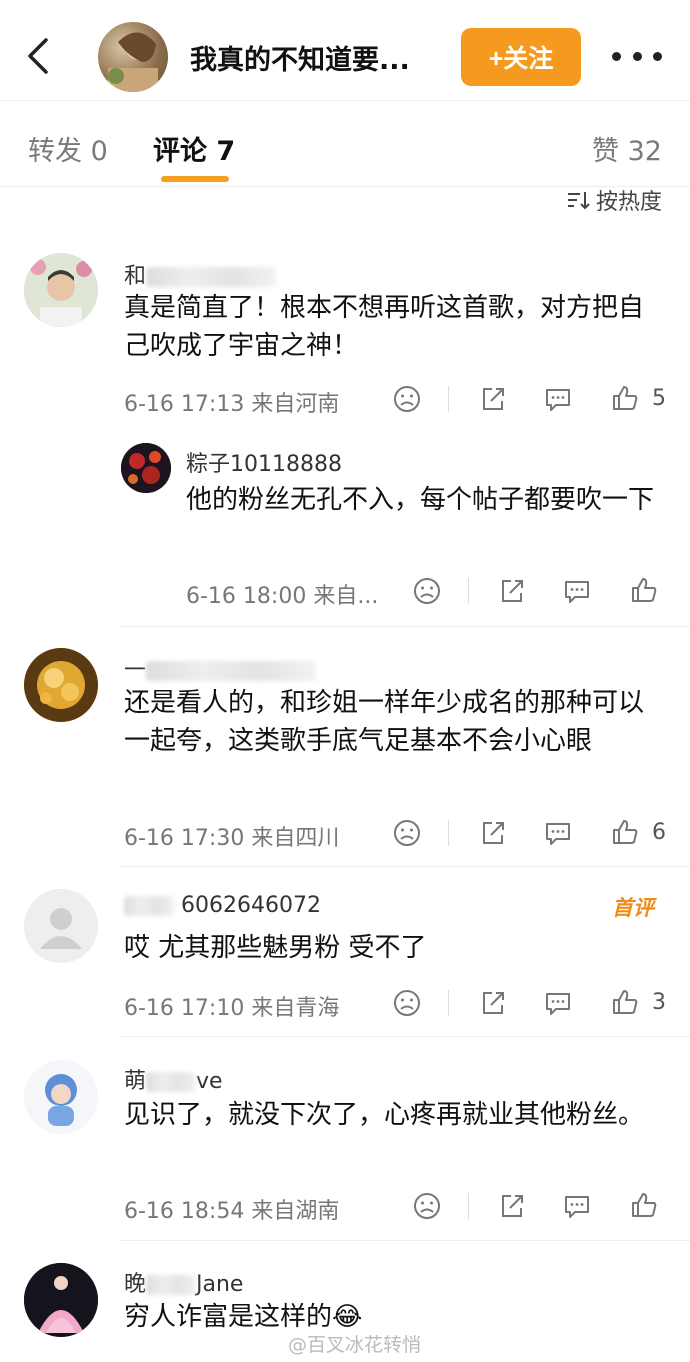 The height and width of the screenshot is (1362, 690). Describe the element at coordinates (39, 56) in the screenshot. I see `back-arrow-icon` at that location.